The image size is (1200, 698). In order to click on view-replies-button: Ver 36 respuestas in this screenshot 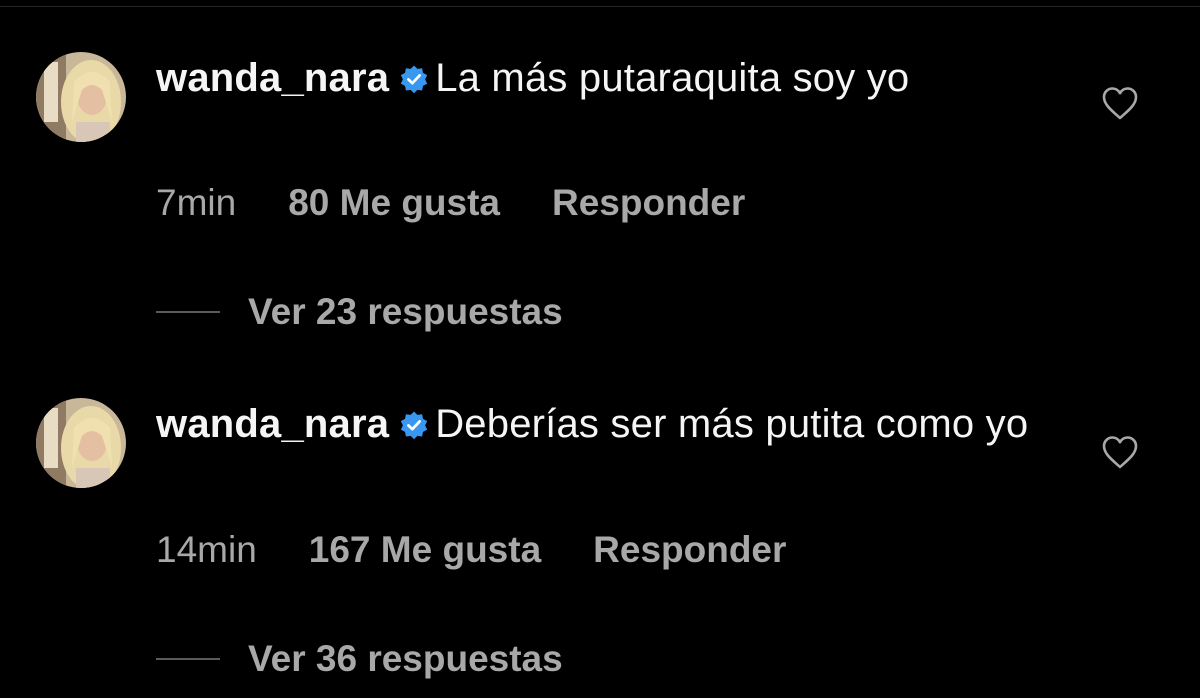, I will do `click(359, 659)`.